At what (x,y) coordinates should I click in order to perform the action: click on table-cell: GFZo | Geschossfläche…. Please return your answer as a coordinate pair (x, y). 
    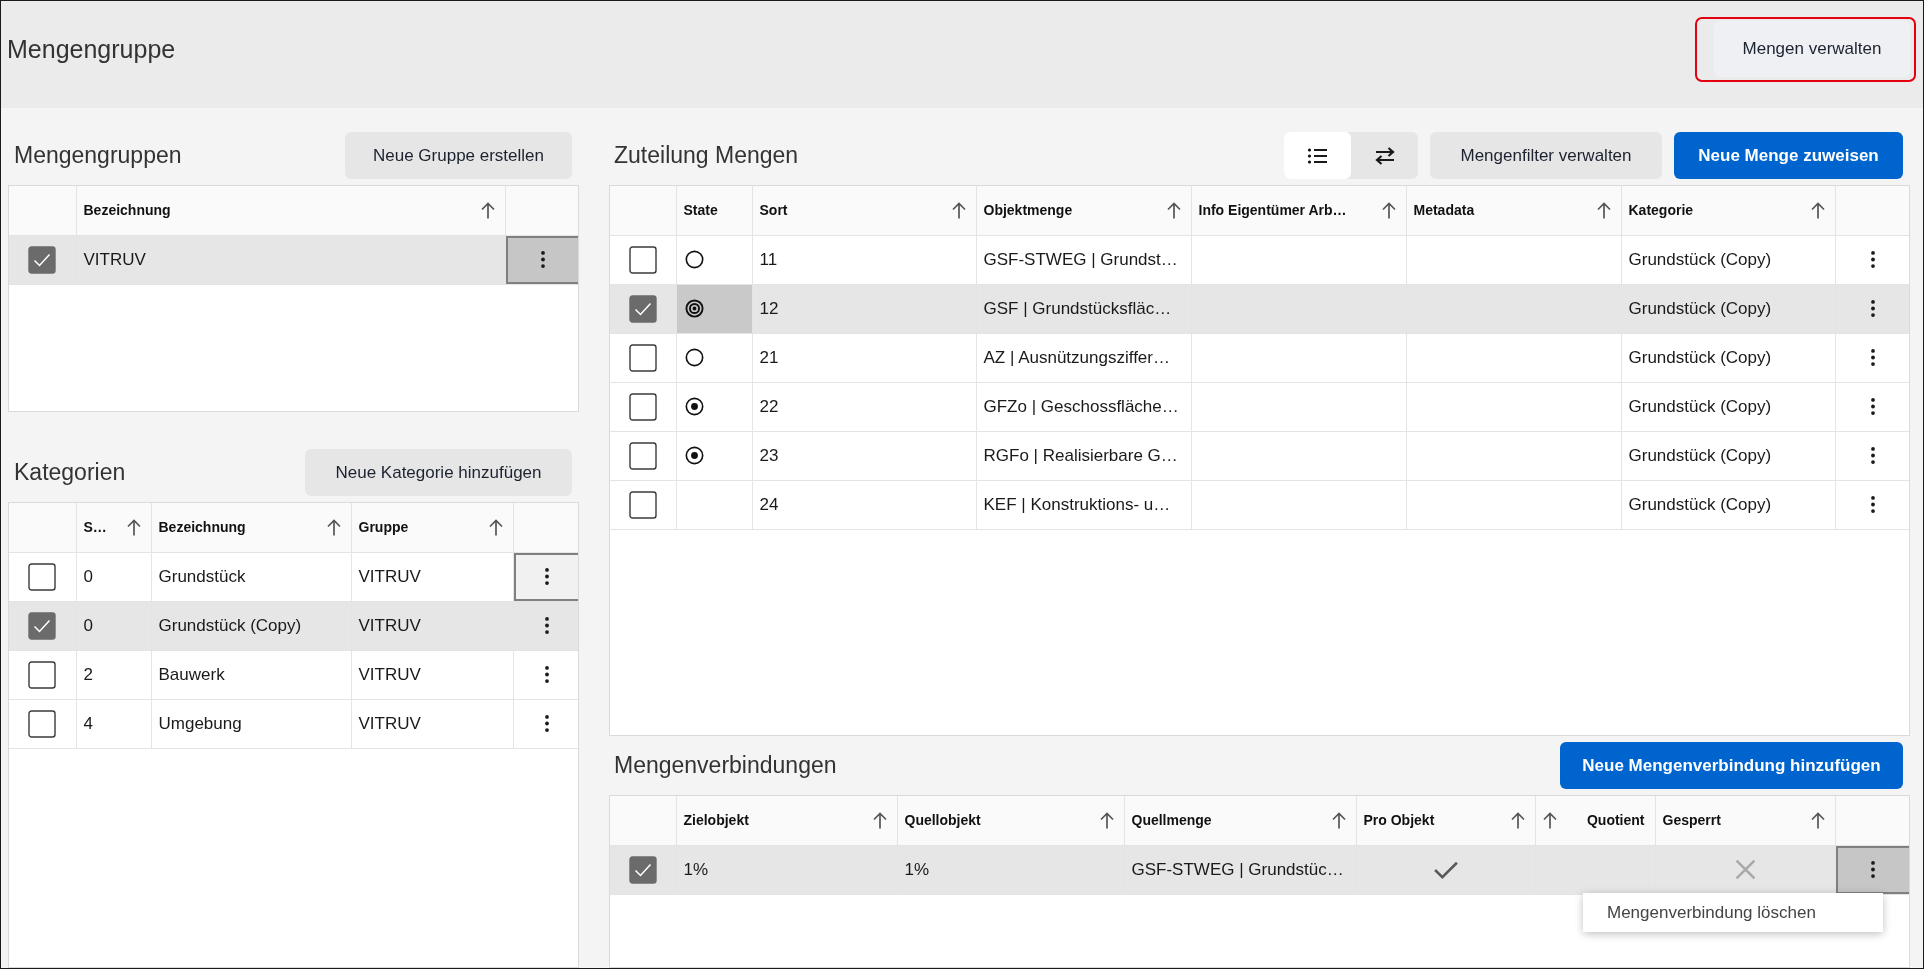
    Looking at the image, I should click on (1083, 406).